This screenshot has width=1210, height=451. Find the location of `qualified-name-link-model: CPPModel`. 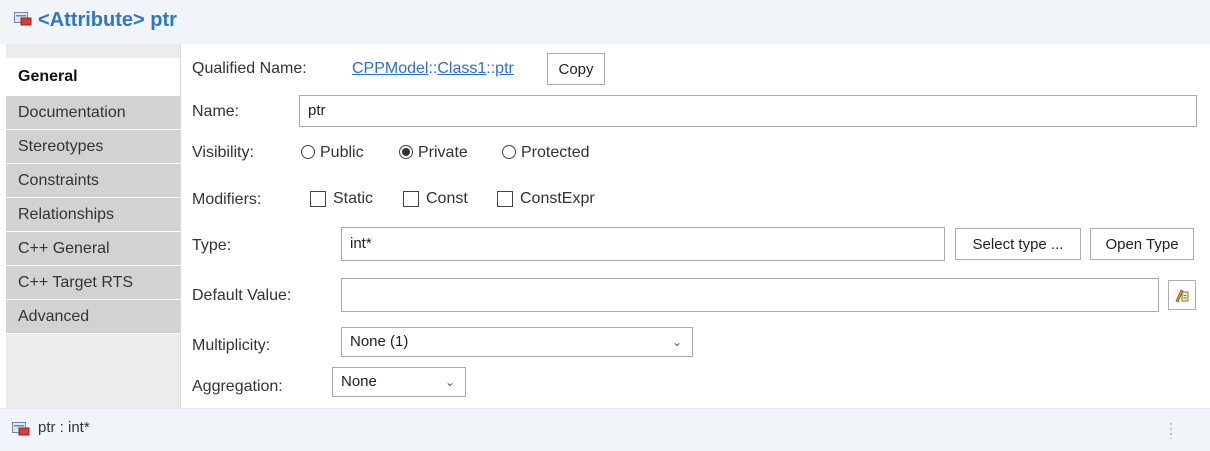

qualified-name-link-model: CPPModel is located at coordinates (390, 68).